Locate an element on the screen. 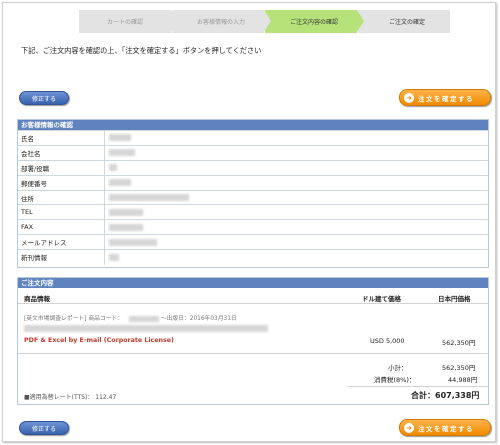 The width and height of the screenshot is (500, 445). item-code-label: [英文市場調査レポート] 商品コード： is located at coordinates (74, 319).